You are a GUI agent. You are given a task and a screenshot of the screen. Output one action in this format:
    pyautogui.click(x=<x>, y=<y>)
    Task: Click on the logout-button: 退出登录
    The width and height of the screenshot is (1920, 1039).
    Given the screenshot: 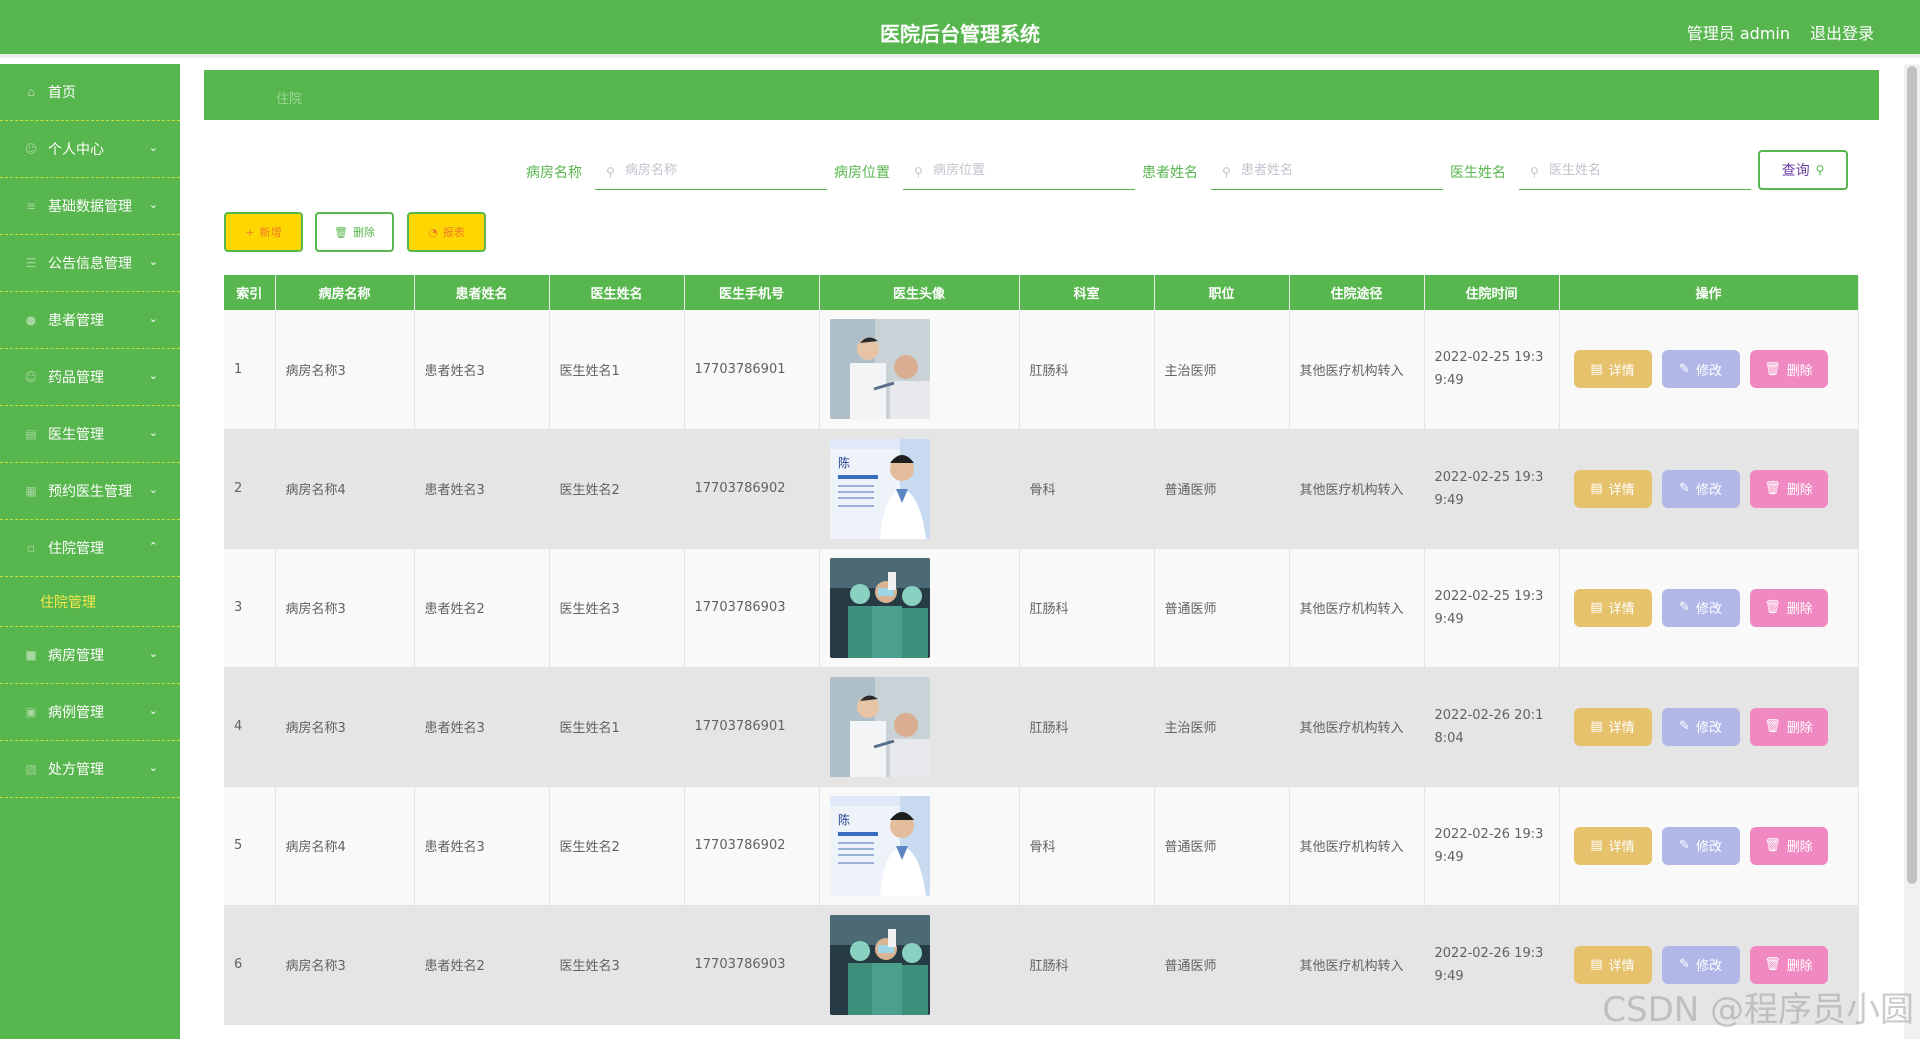 What is the action you would take?
    pyautogui.click(x=1842, y=32)
    